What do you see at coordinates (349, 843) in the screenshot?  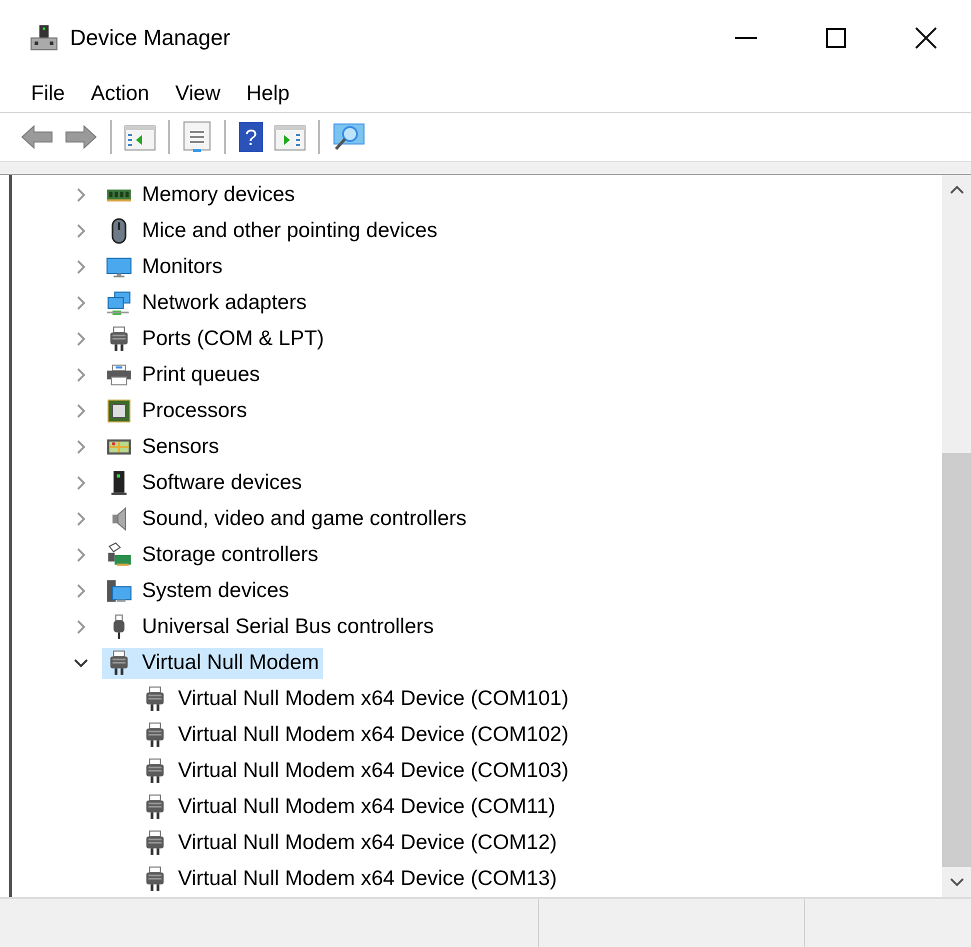 I see `tree-item: Virtual Null Modem x64 Device (COM12)` at bounding box center [349, 843].